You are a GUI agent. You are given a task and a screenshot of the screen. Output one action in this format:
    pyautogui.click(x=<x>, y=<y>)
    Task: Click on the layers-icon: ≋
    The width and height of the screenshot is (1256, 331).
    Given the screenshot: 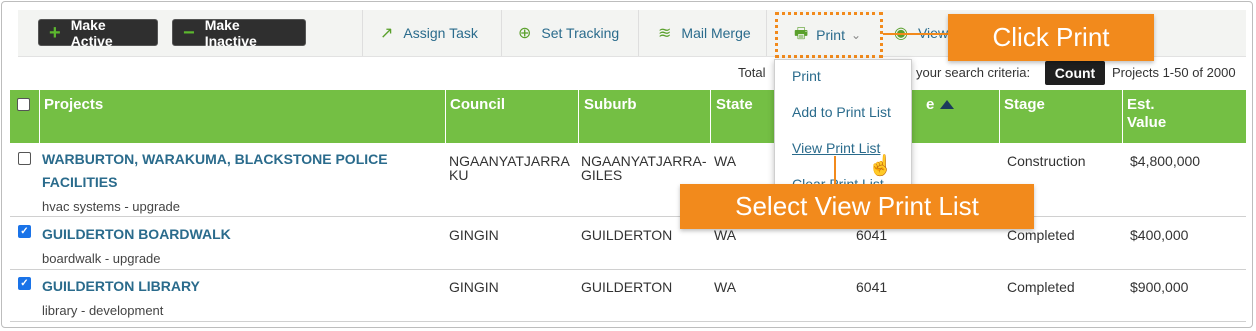 What is the action you would take?
    pyautogui.click(x=665, y=33)
    